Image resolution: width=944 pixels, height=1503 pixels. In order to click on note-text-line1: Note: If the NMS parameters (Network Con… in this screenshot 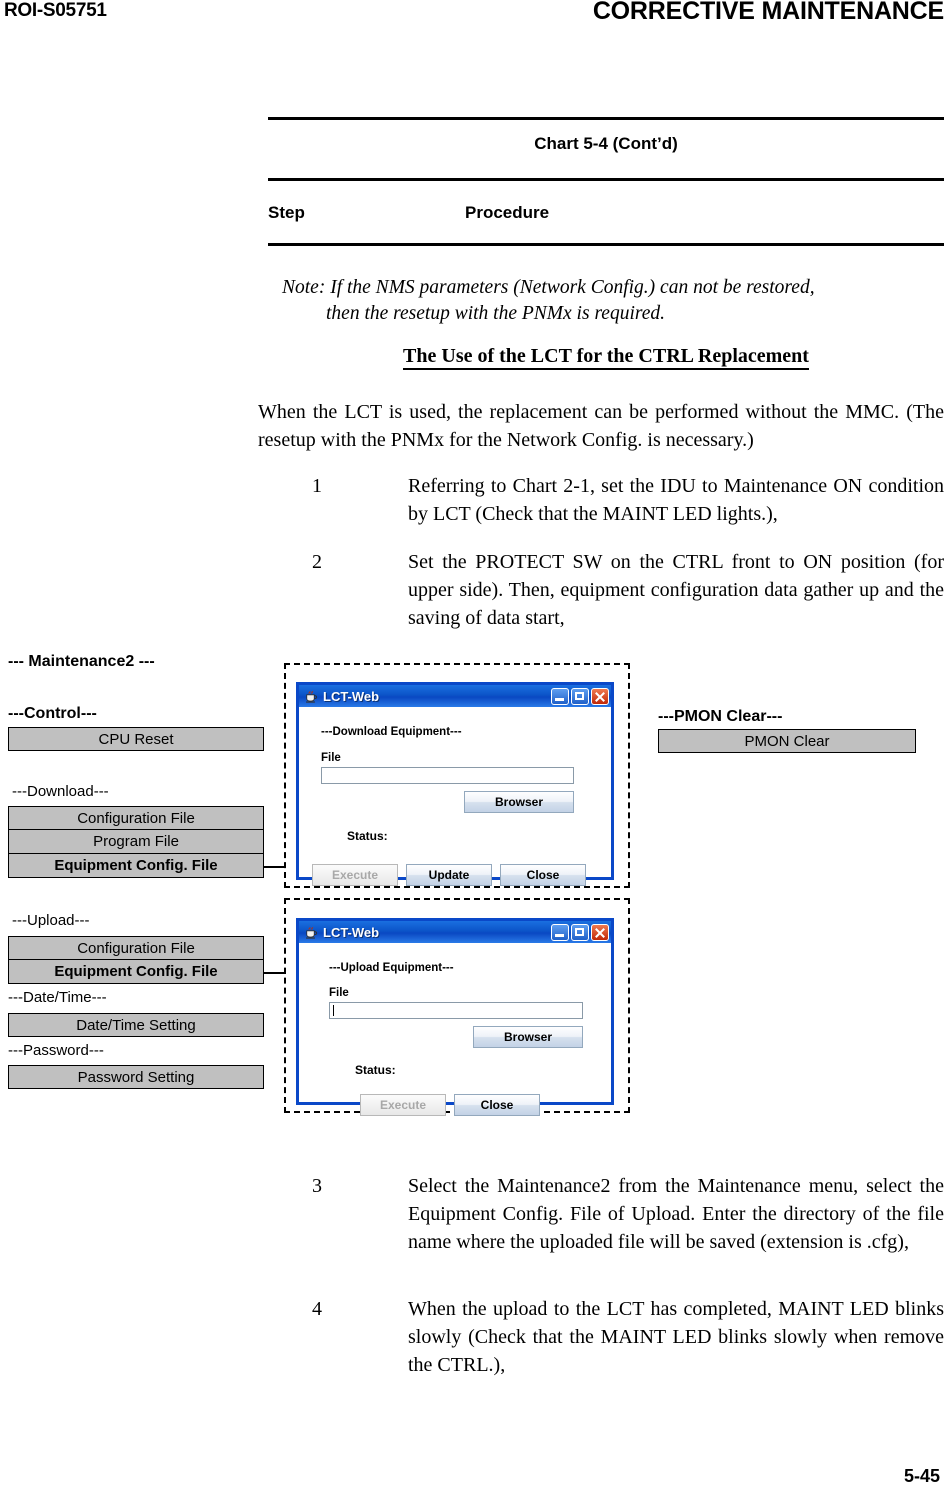, I will do `click(548, 287)`.